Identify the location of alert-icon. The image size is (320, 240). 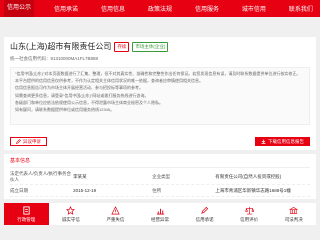
(115, 209).